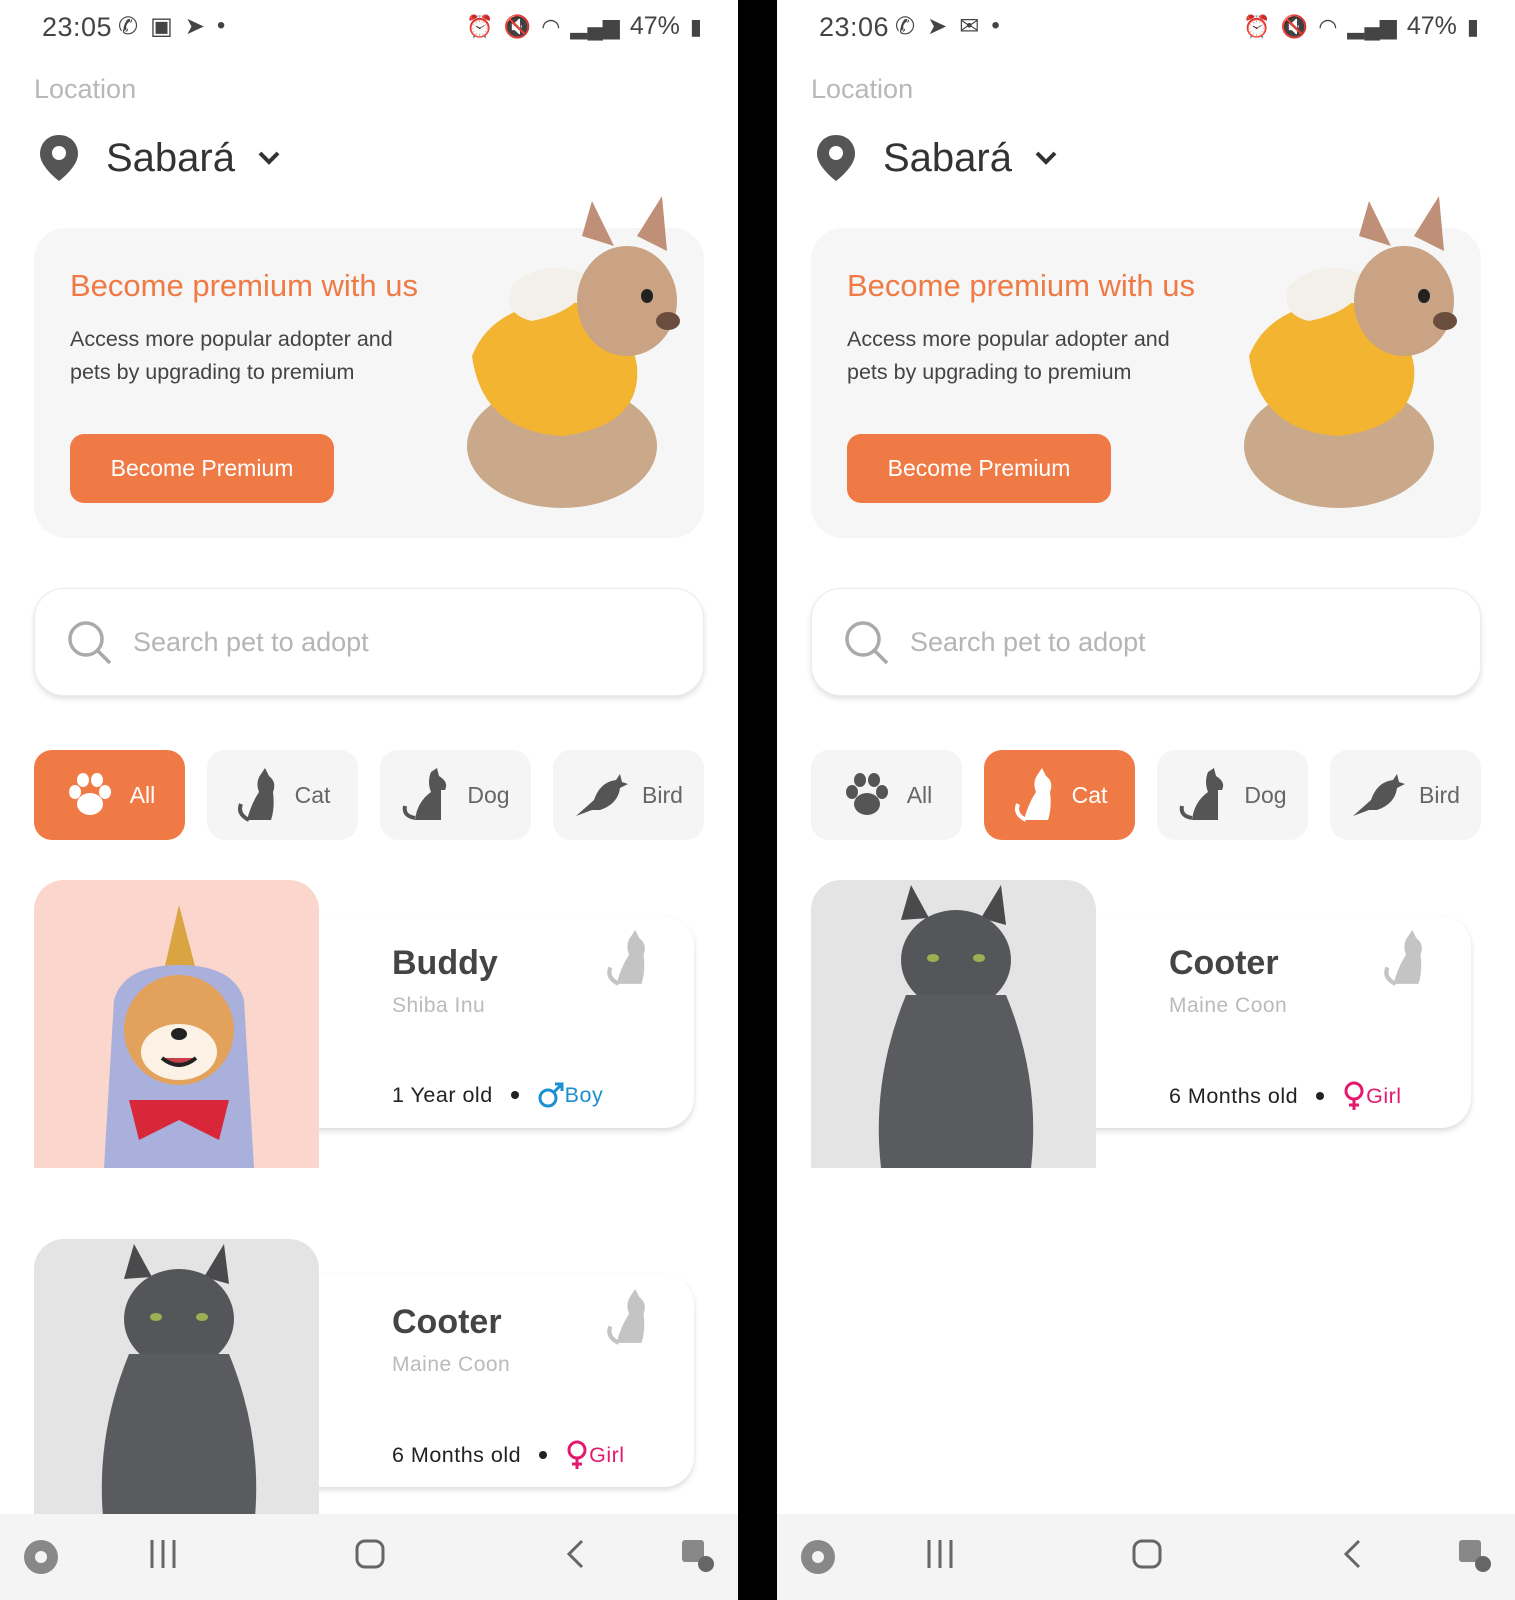  I want to click on location-city: Sabará, so click(947, 157).